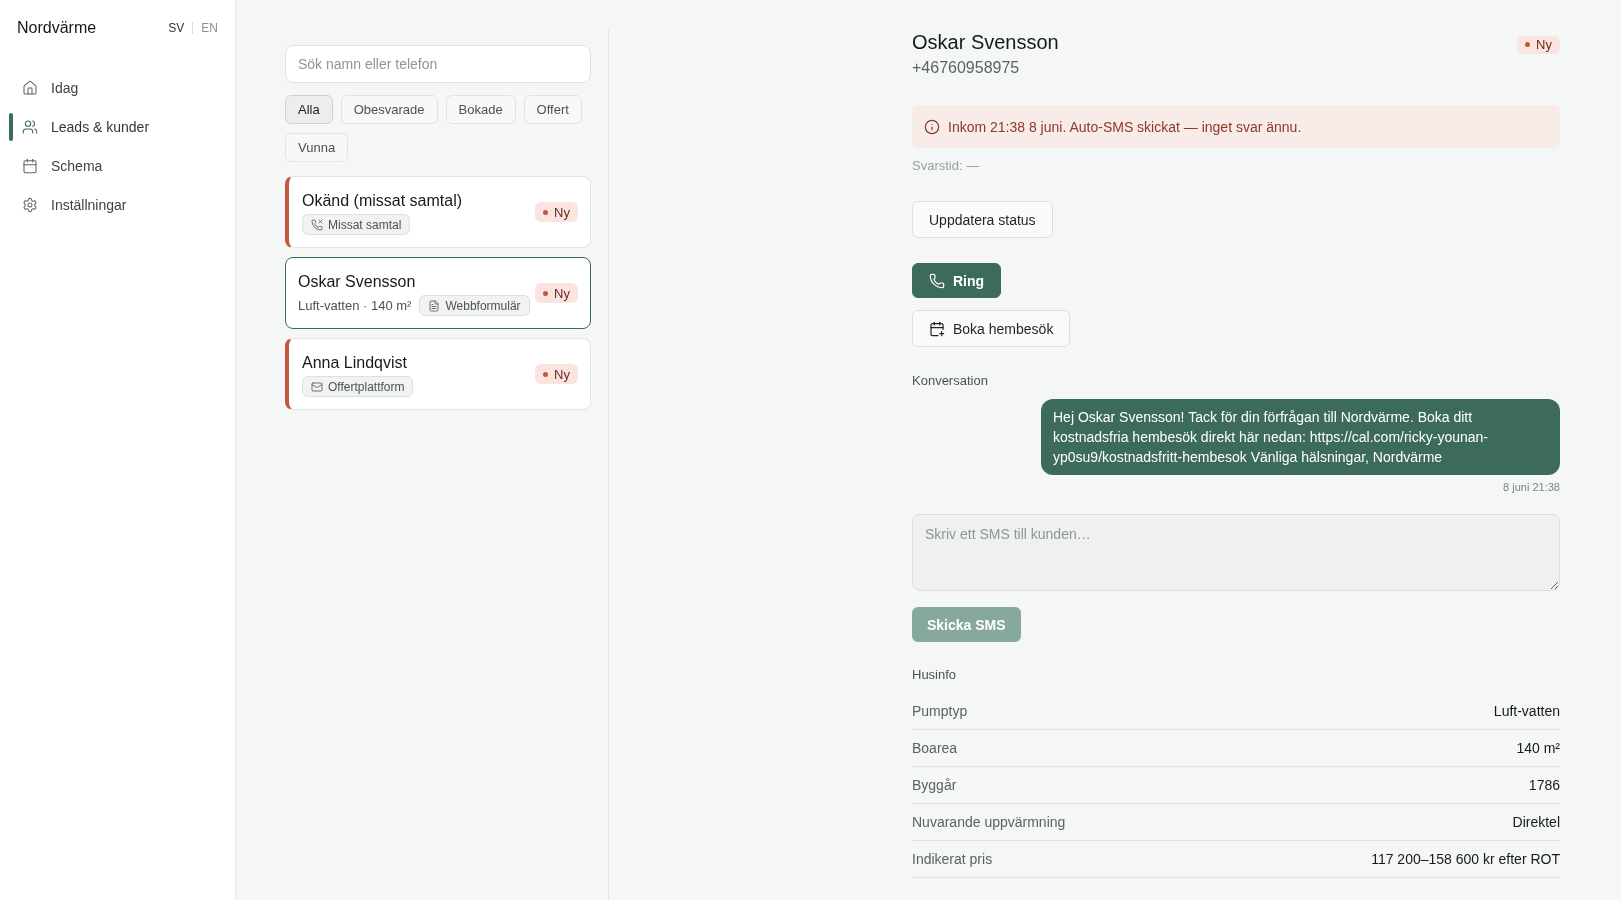  Describe the element at coordinates (950, 381) in the screenshot. I see `conversation-heading: Konversation` at that location.